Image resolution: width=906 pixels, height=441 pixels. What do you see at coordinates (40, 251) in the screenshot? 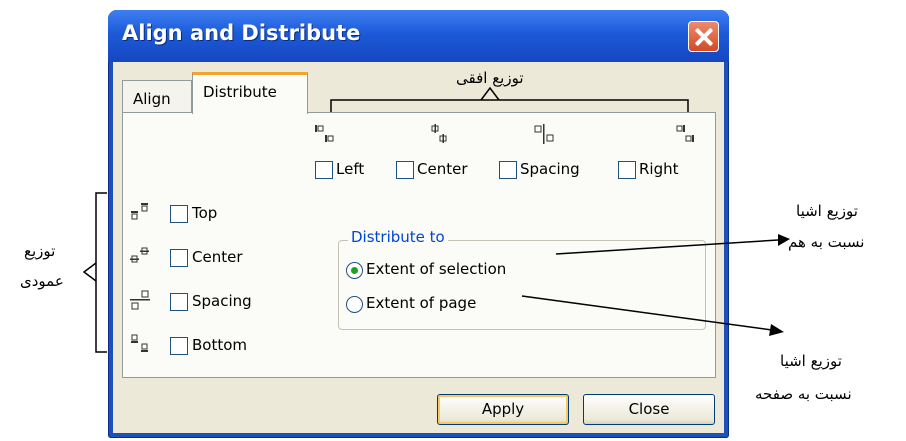
I see `annotation-vertical-line1: توزیع` at bounding box center [40, 251].